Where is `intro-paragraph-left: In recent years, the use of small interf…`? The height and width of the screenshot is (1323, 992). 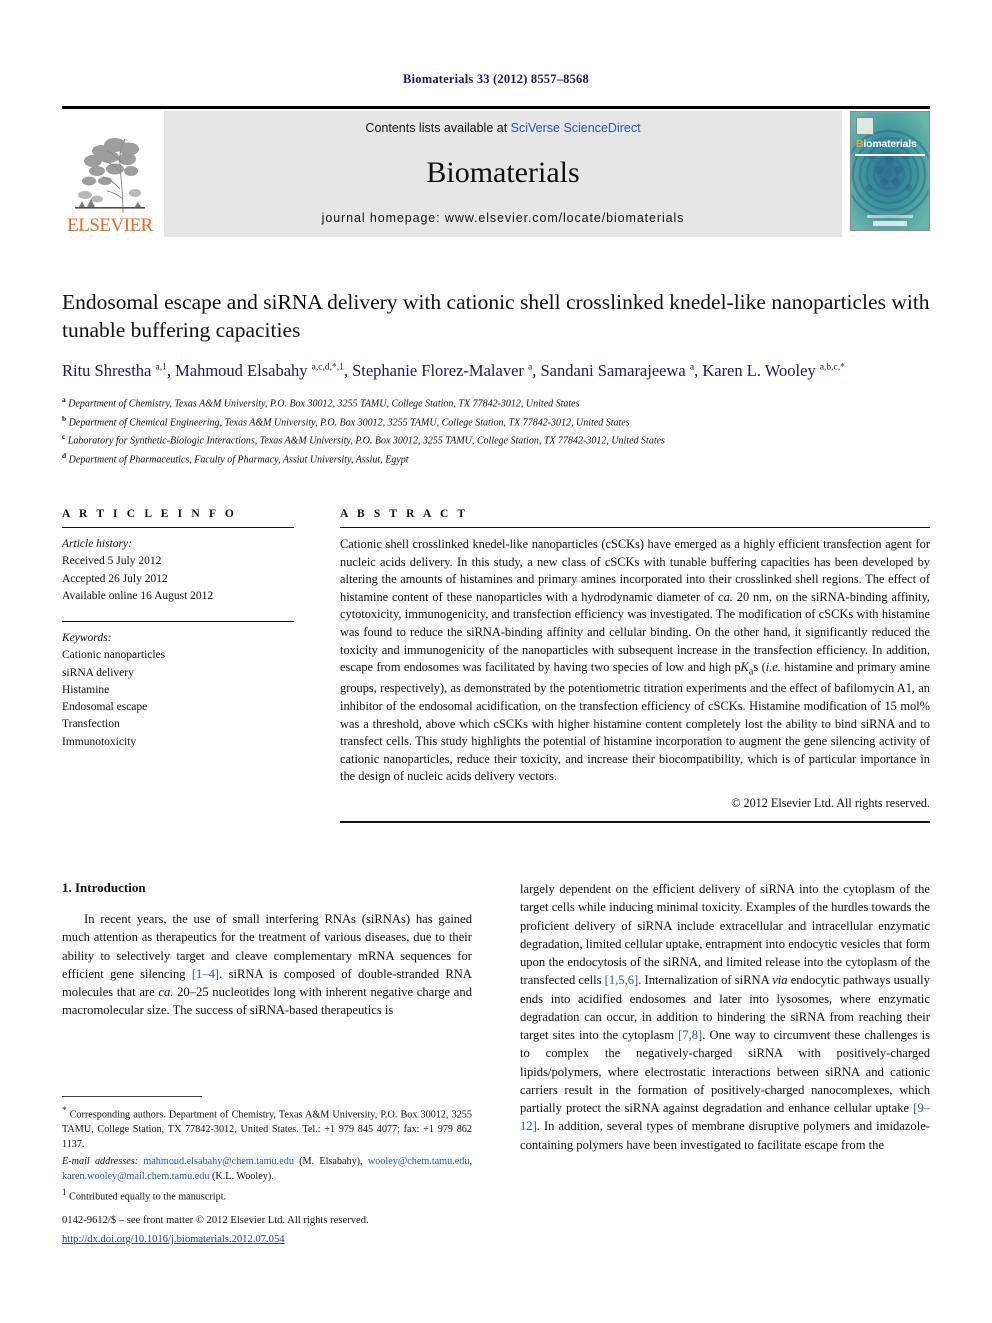 intro-paragraph-left: In recent years, the use of small interf… is located at coordinates (267, 965).